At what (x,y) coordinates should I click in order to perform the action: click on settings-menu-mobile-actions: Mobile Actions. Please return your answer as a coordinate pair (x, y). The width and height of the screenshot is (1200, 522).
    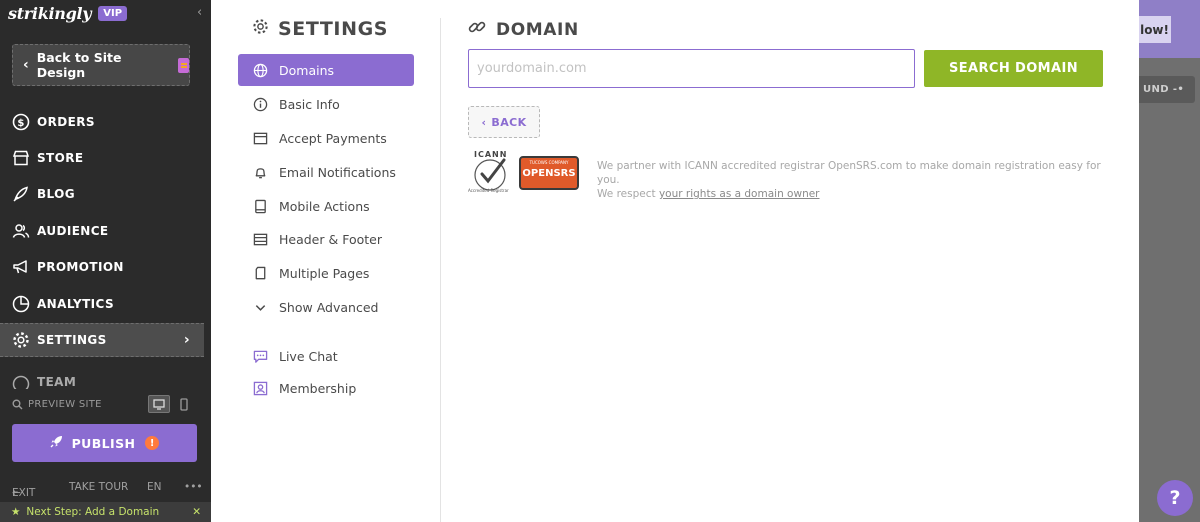
    Looking at the image, I should click on (326, 206).